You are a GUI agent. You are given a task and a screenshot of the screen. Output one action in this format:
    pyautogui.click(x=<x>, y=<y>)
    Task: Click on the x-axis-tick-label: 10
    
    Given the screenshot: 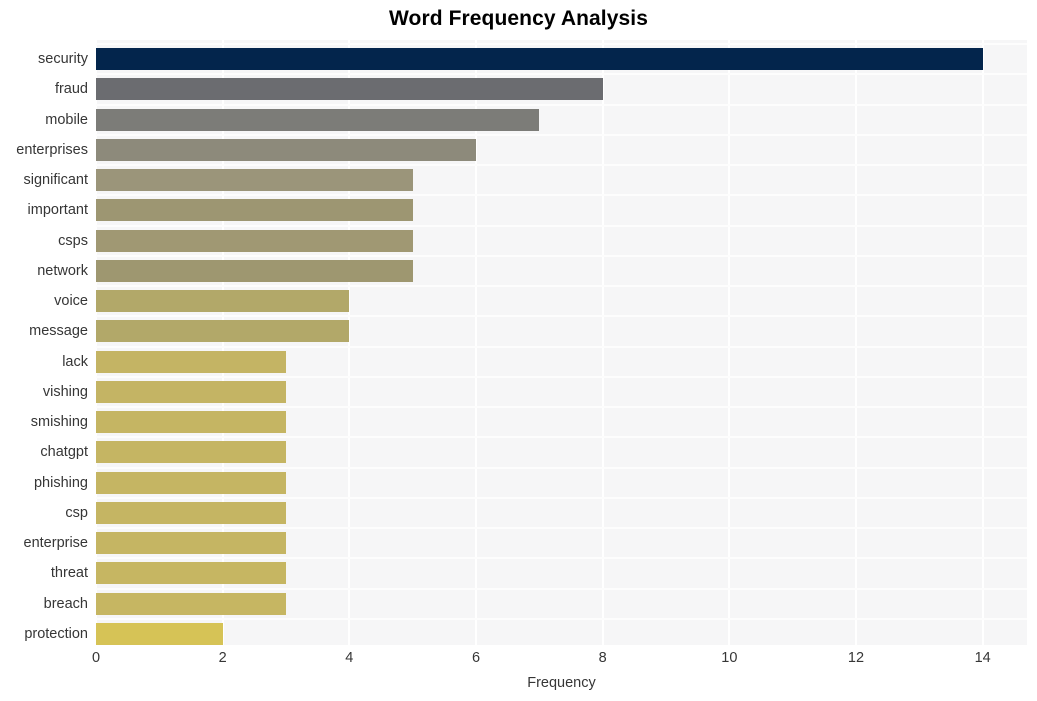 What is the action you would take?
    pyautogui.click(x=729, y=658)
    